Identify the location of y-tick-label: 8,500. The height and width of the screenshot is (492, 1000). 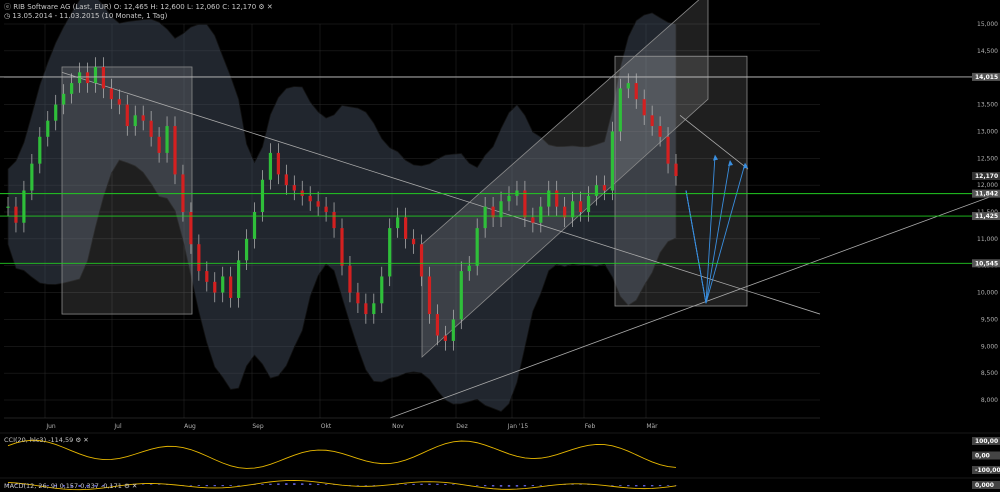
(989, 373).